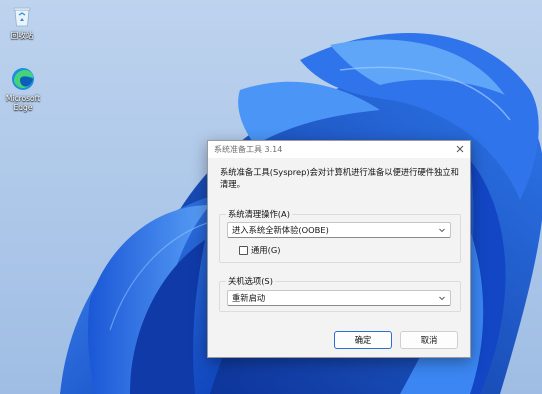 The image size is (542, 394). Describe the element at coordinates (248, 149) in the screenshot. I see `dialog-title: 系统准备工具 3.14` at that location.